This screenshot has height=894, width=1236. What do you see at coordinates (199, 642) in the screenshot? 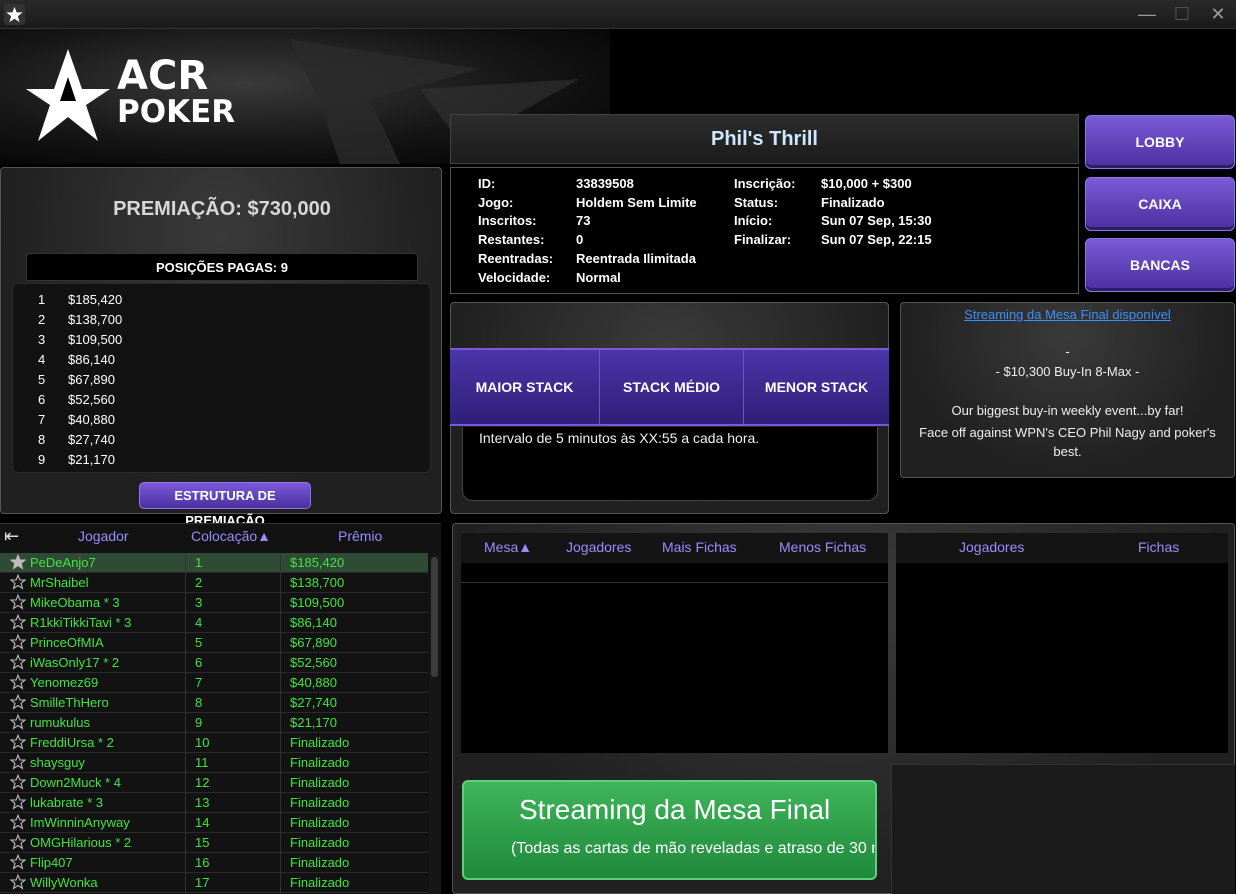
I see `player-place: 5` at bounding box center [199, 642].